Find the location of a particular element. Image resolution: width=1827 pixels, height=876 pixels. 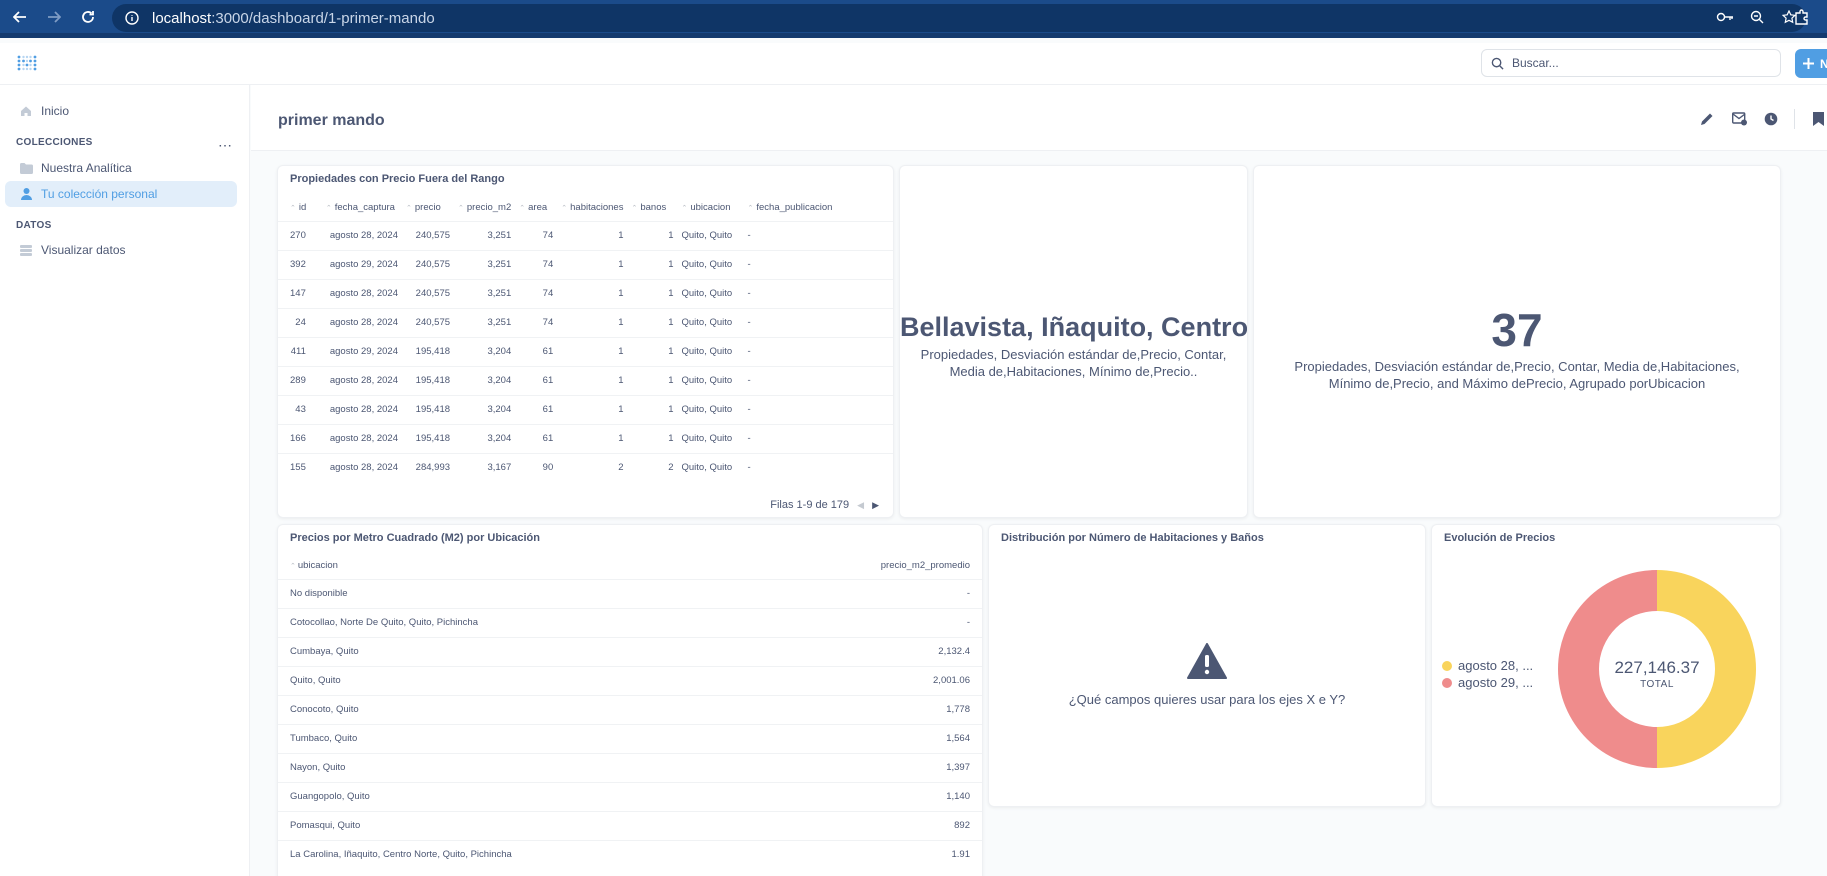

search-box is located at coordinates (1631, 63).